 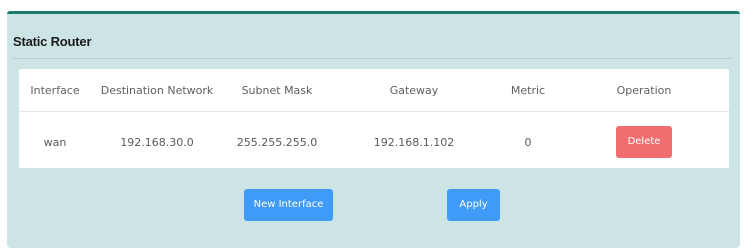 What do you see at coordinates (473, 205) in the screenshot?
I see `apply-button: Apply` at bounding box center [473, 205].